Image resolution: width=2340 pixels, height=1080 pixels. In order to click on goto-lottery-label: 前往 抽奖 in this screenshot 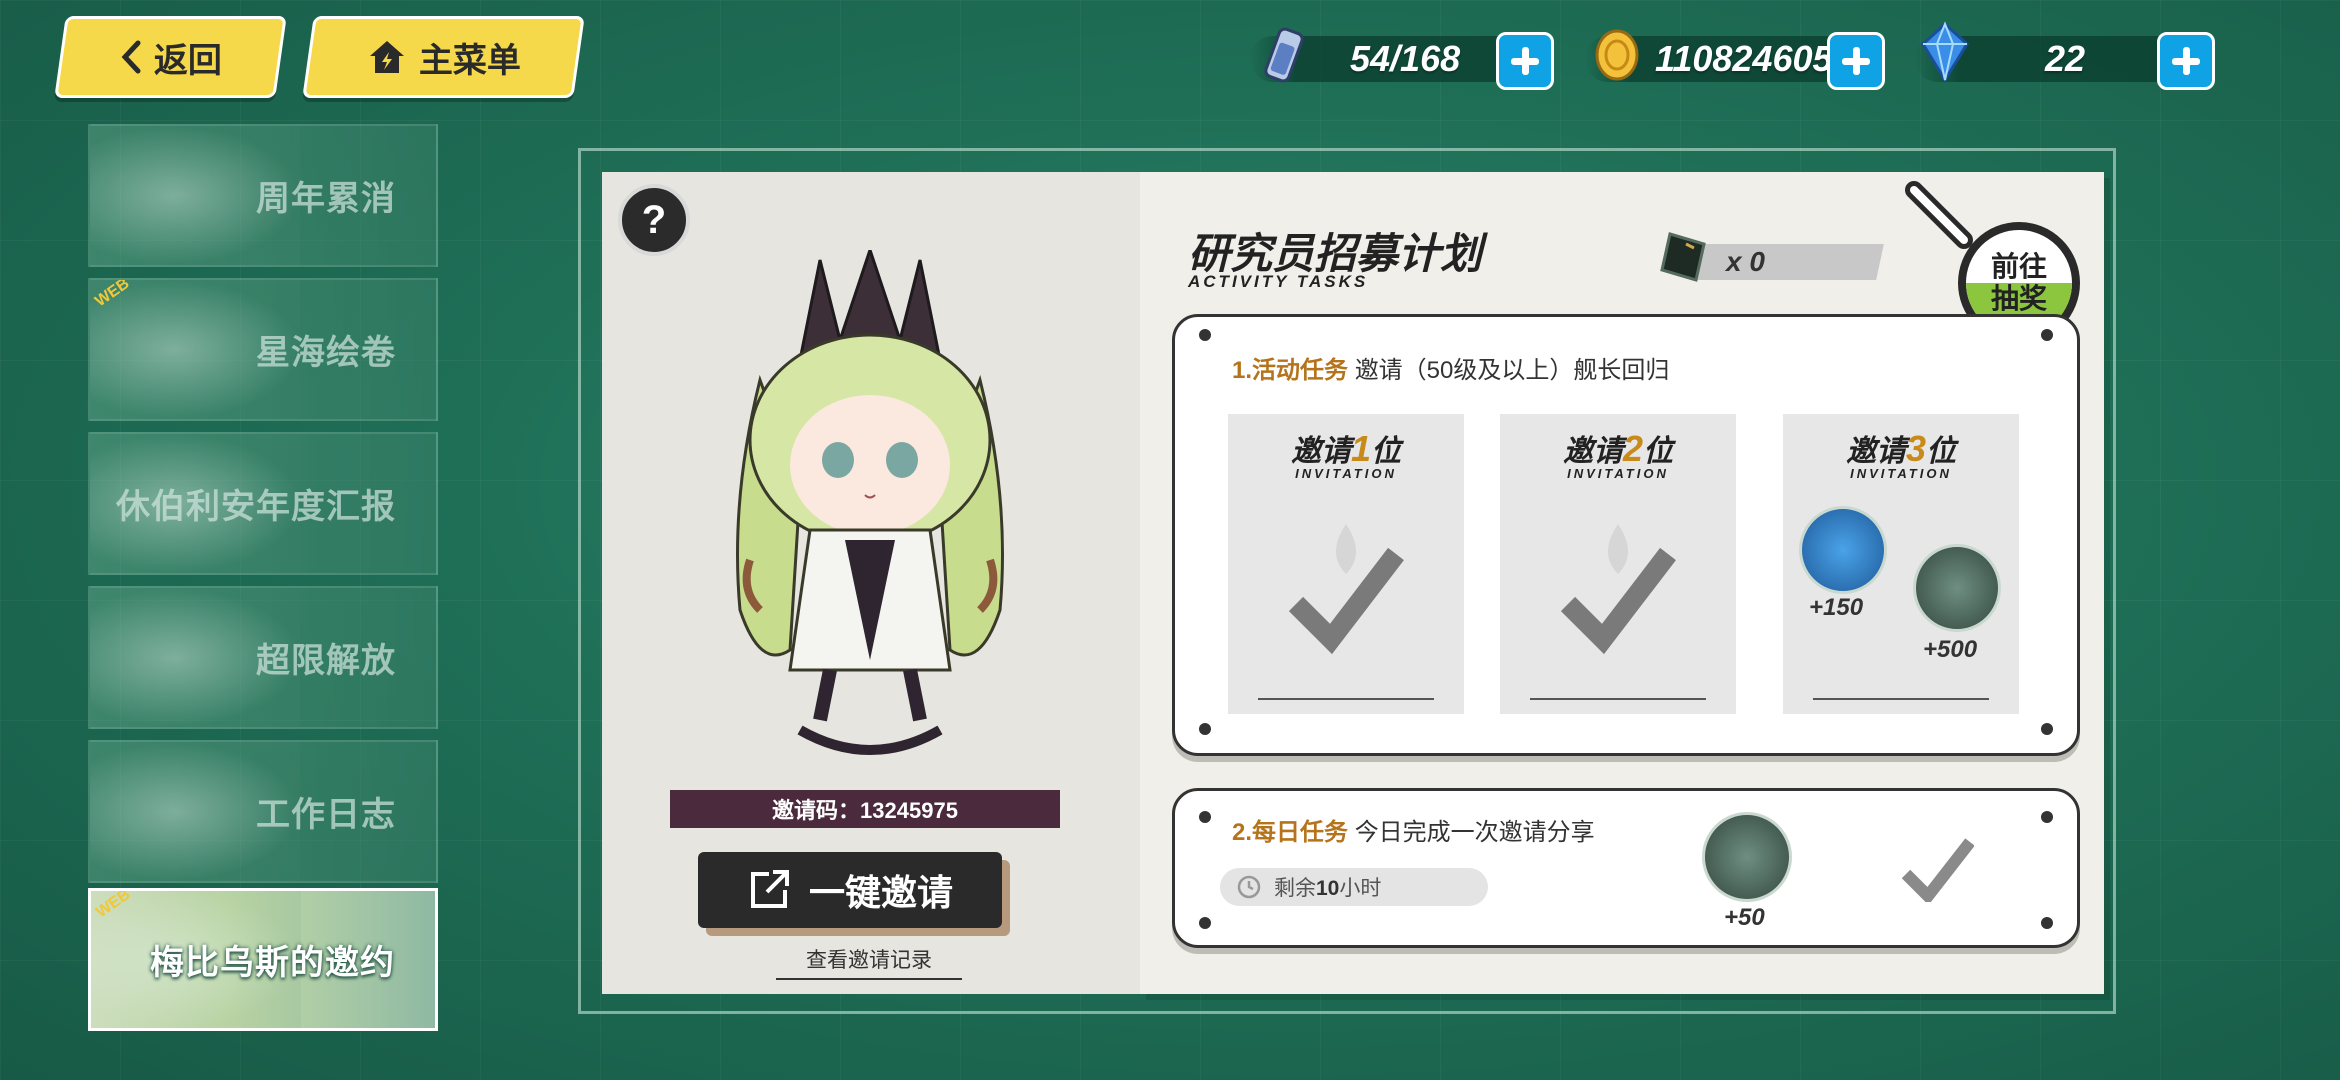, I will do `click(2019, 283)`.